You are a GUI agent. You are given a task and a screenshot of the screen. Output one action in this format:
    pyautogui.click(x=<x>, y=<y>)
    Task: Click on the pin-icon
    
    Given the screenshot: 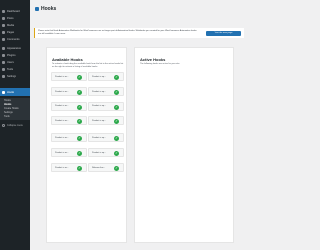 What is the action you would take?
    pyautogui.click(x=3, y=18)
    